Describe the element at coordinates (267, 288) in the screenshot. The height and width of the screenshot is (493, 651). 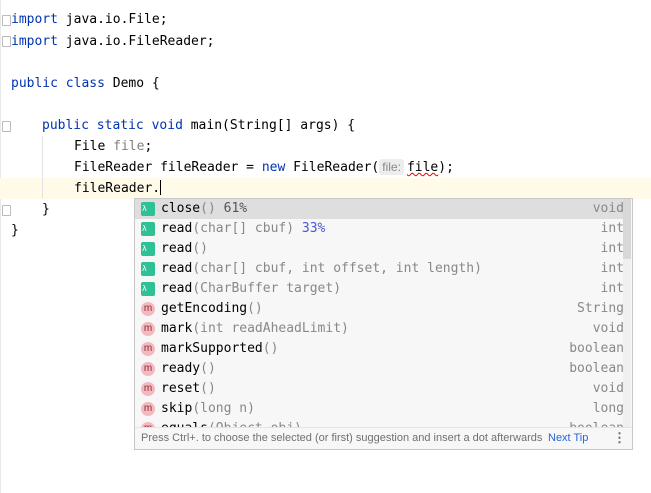
I see `method-params: (CharBuffer target)` at that location.